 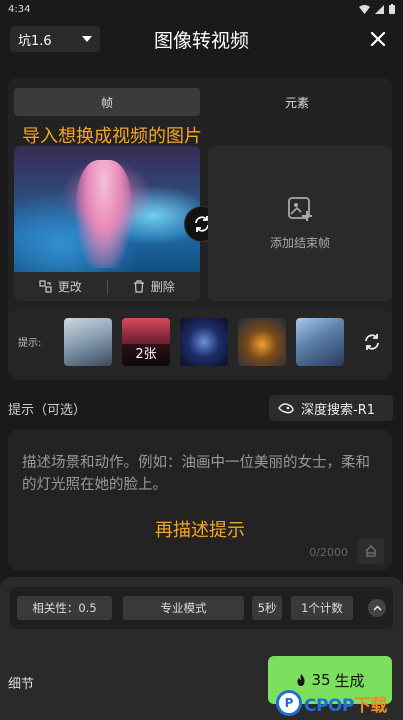 I want to click on model-select: 坑1.6, so click(x=55, y=39).